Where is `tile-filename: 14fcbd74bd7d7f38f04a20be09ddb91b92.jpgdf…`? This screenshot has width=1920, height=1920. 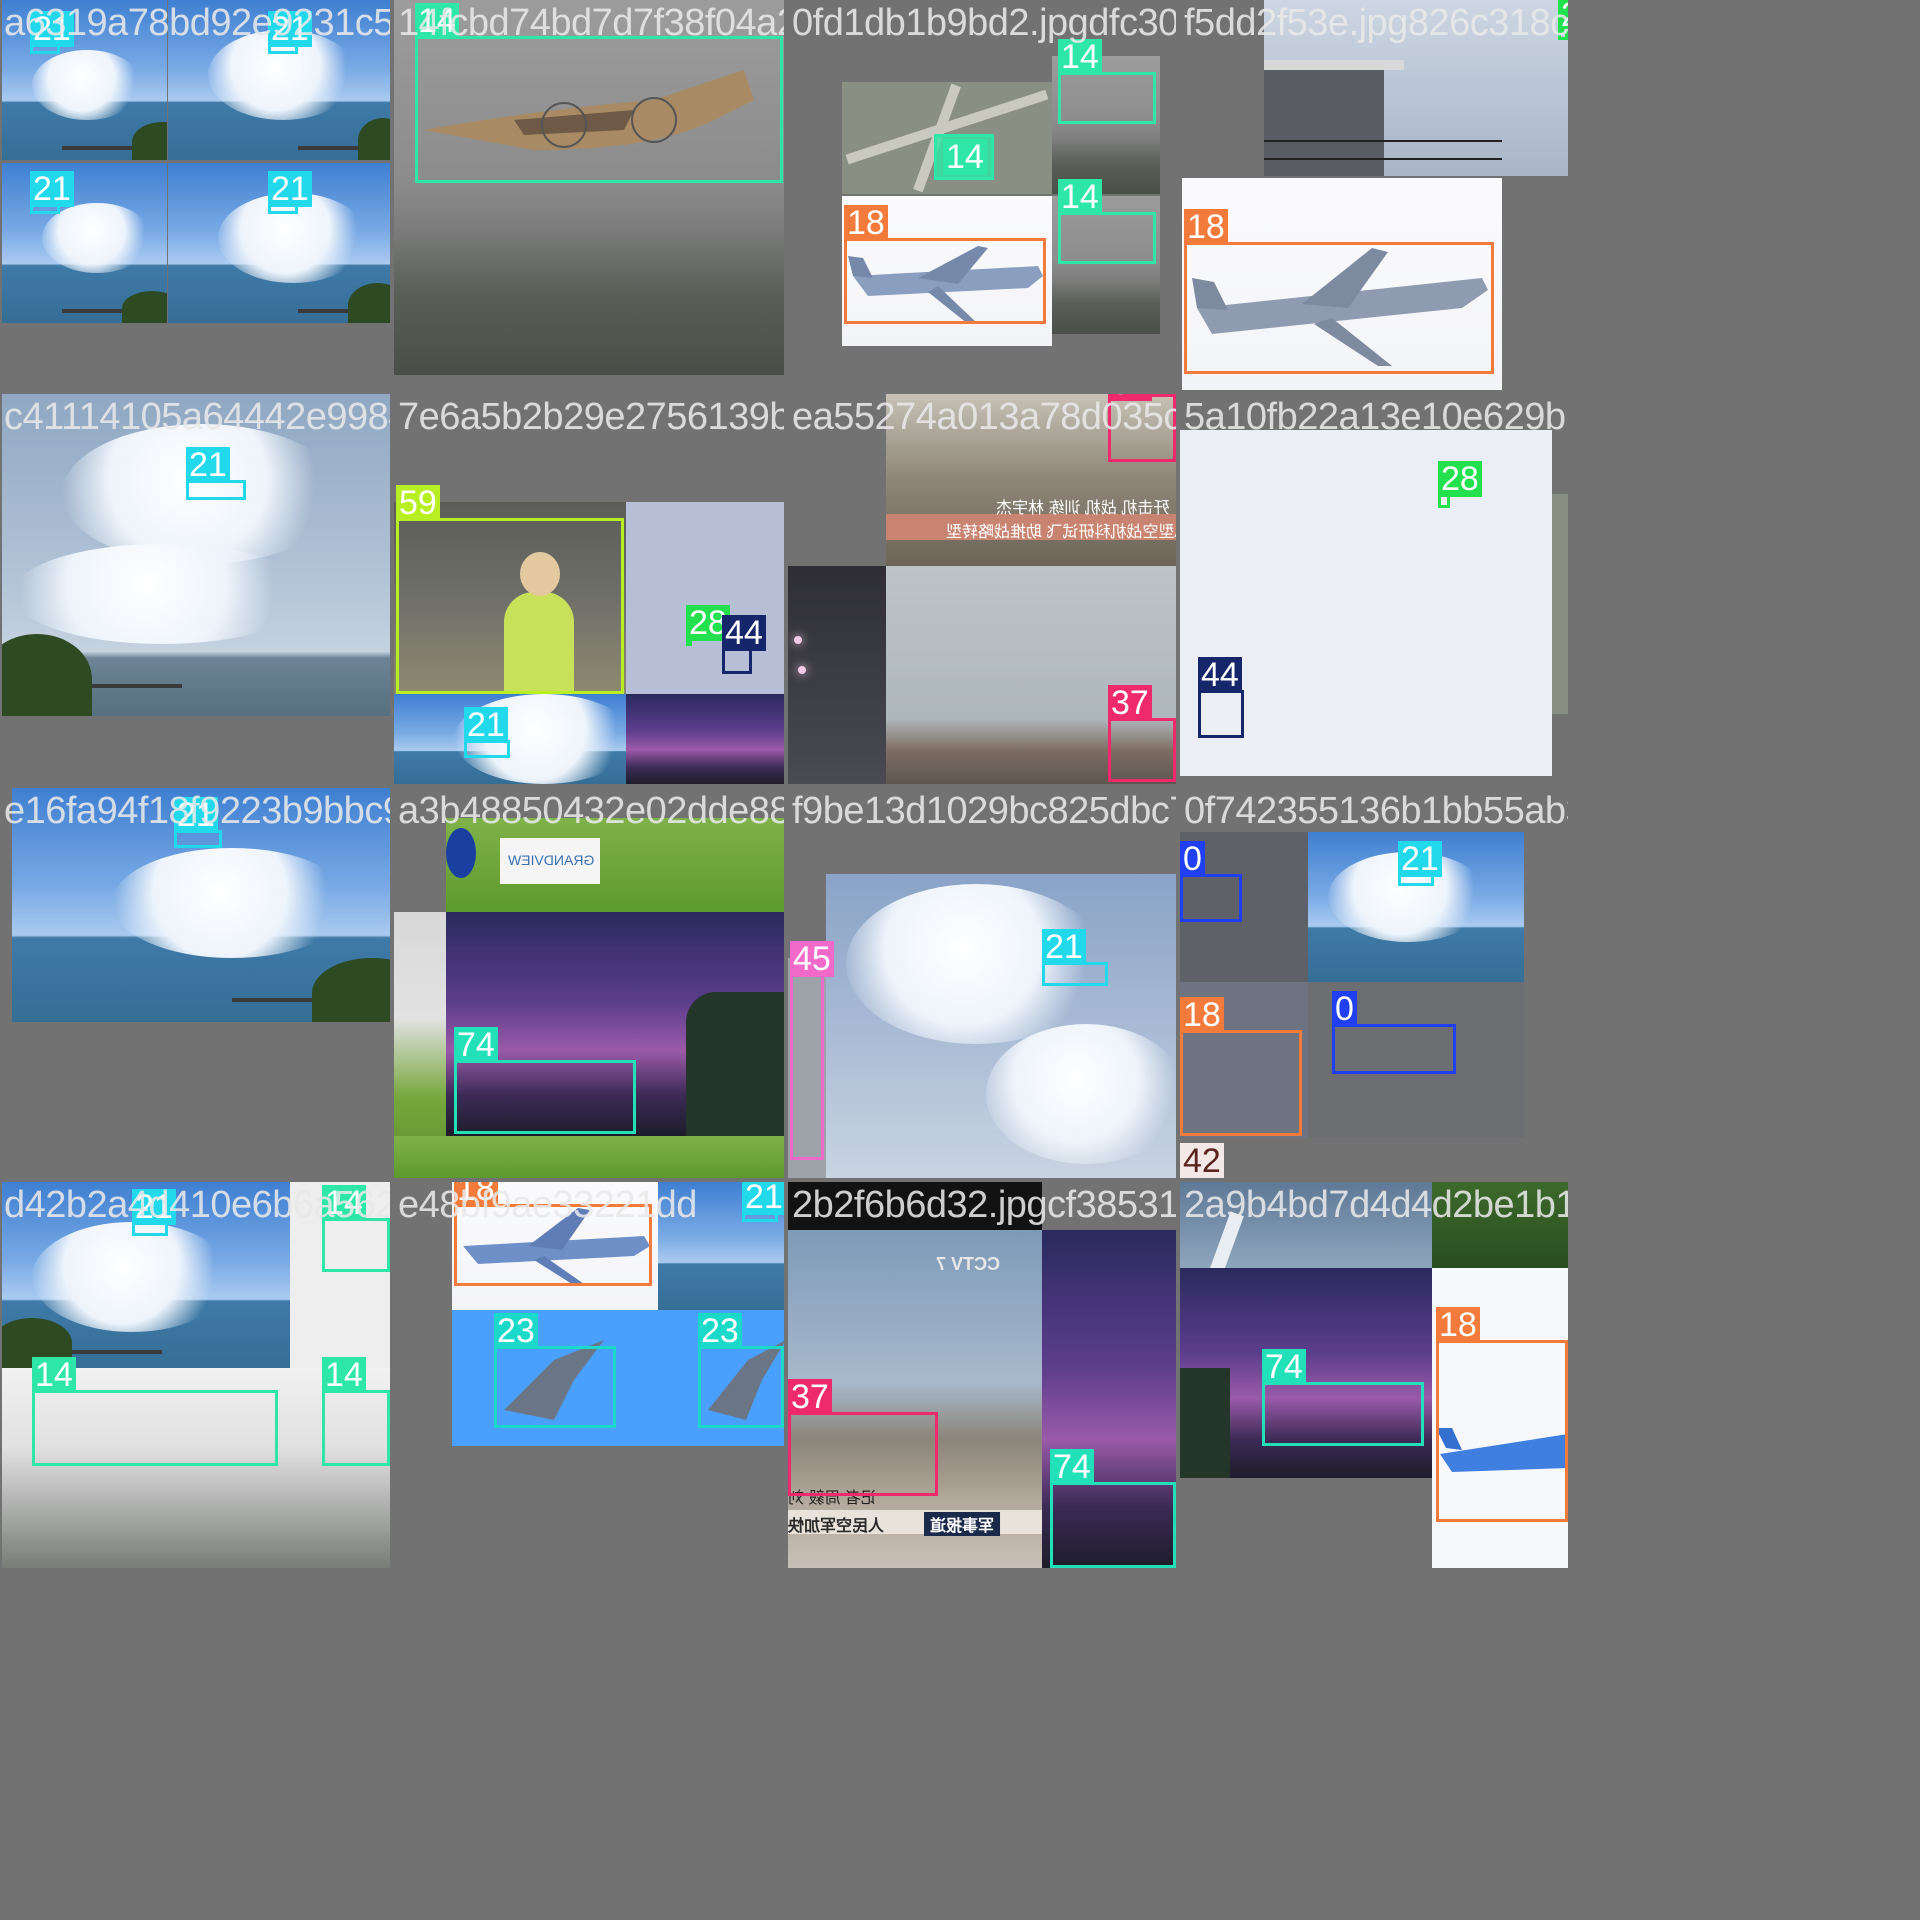 tile-filename: 14fcbd74bd7d7f38f04a20be09ddb91b92.jpgdf… is located at coordinates (591, 23).